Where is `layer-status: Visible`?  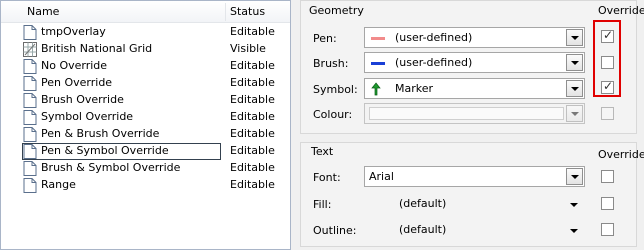
layer-status: Visible is located at coordinates (248, 48).